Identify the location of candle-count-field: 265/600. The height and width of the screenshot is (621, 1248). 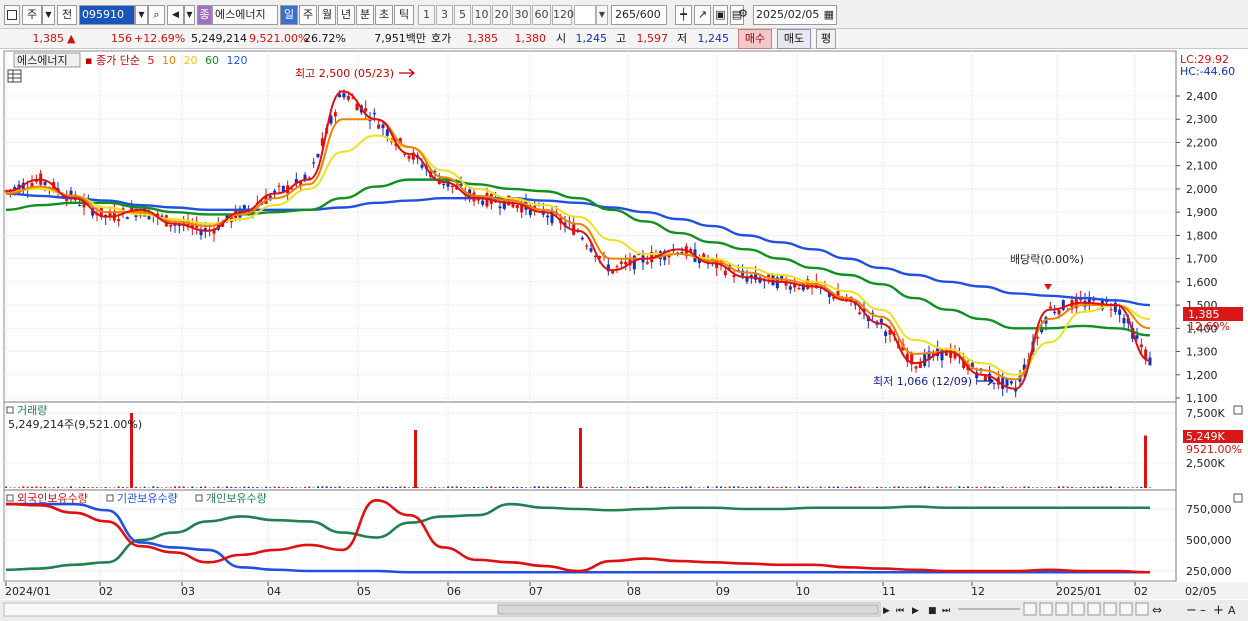
(639, 15).